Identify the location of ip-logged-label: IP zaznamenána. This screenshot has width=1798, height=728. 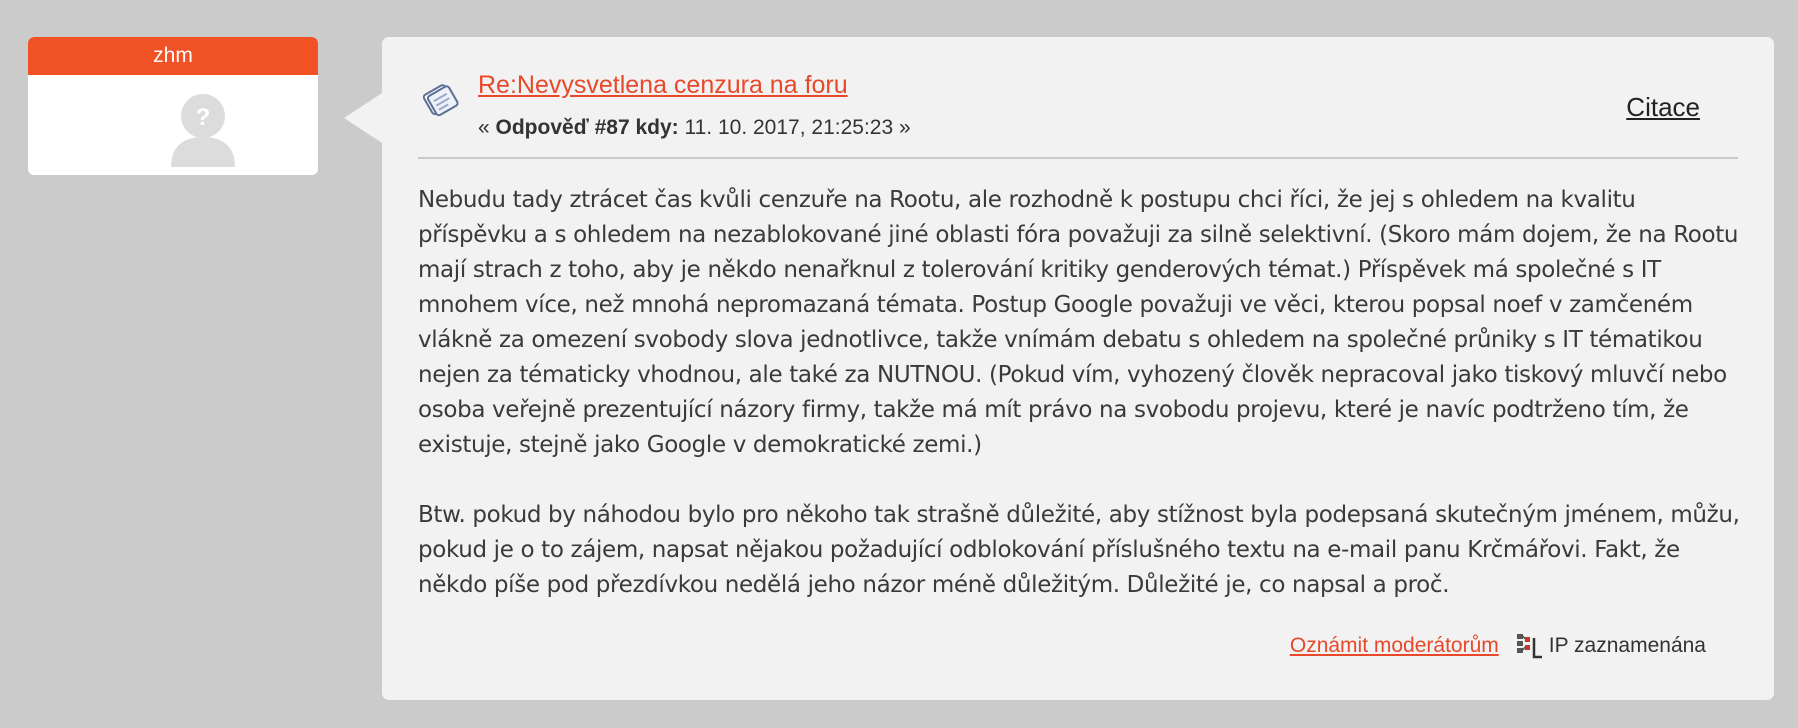
(1627, 645).